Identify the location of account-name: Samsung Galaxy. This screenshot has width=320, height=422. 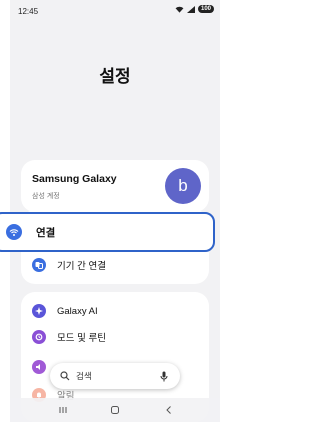
(74, 179).